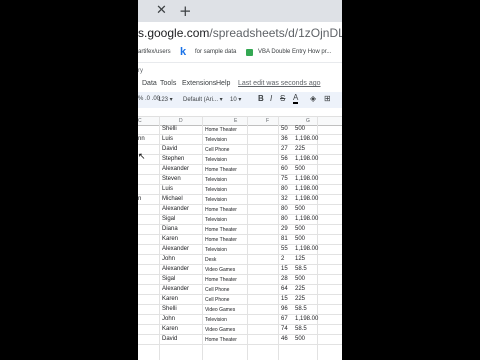  I want to click on new-tab-icon: +, so click(185, 11).